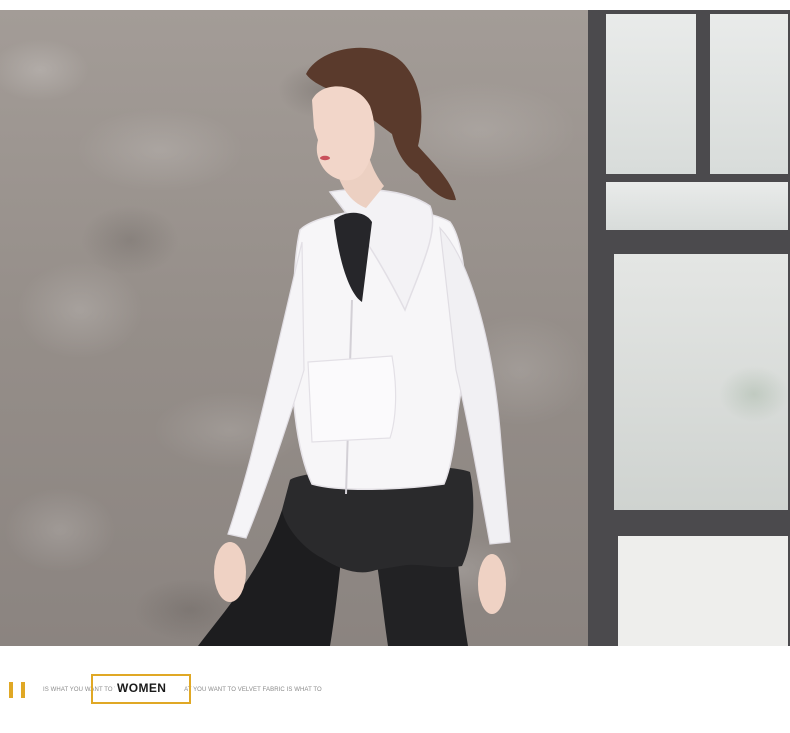  Describe the element at coordinates (352, 399) in the screenshot. I see `jacket-pocket` at that location.